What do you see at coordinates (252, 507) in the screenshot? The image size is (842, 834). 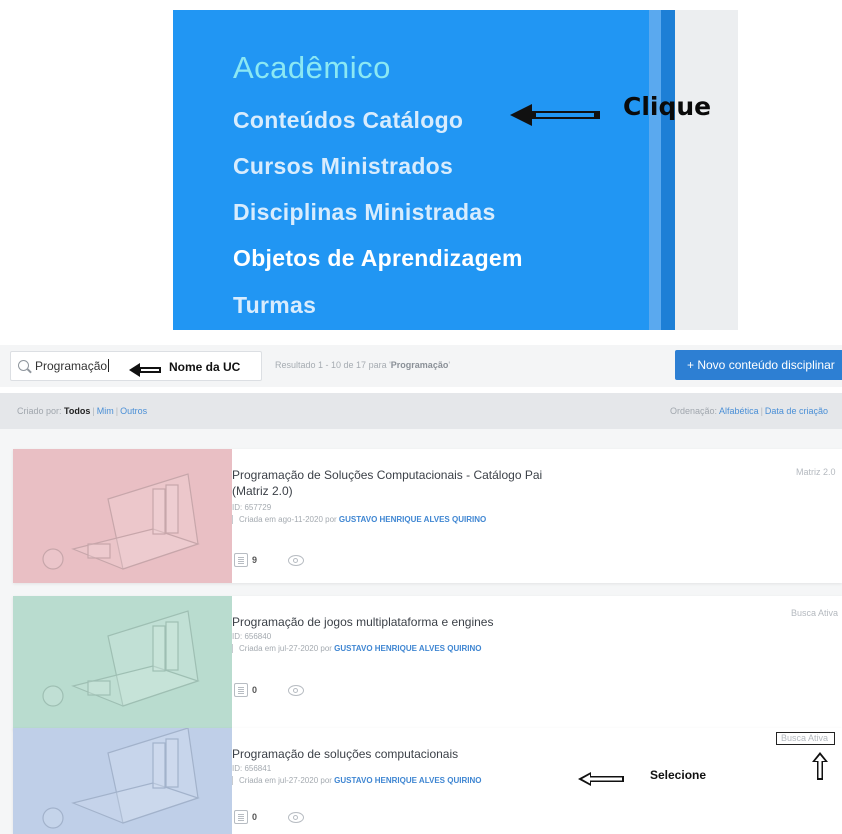 I see `card-id: ID: 657729` at bounding box center [252, 507].